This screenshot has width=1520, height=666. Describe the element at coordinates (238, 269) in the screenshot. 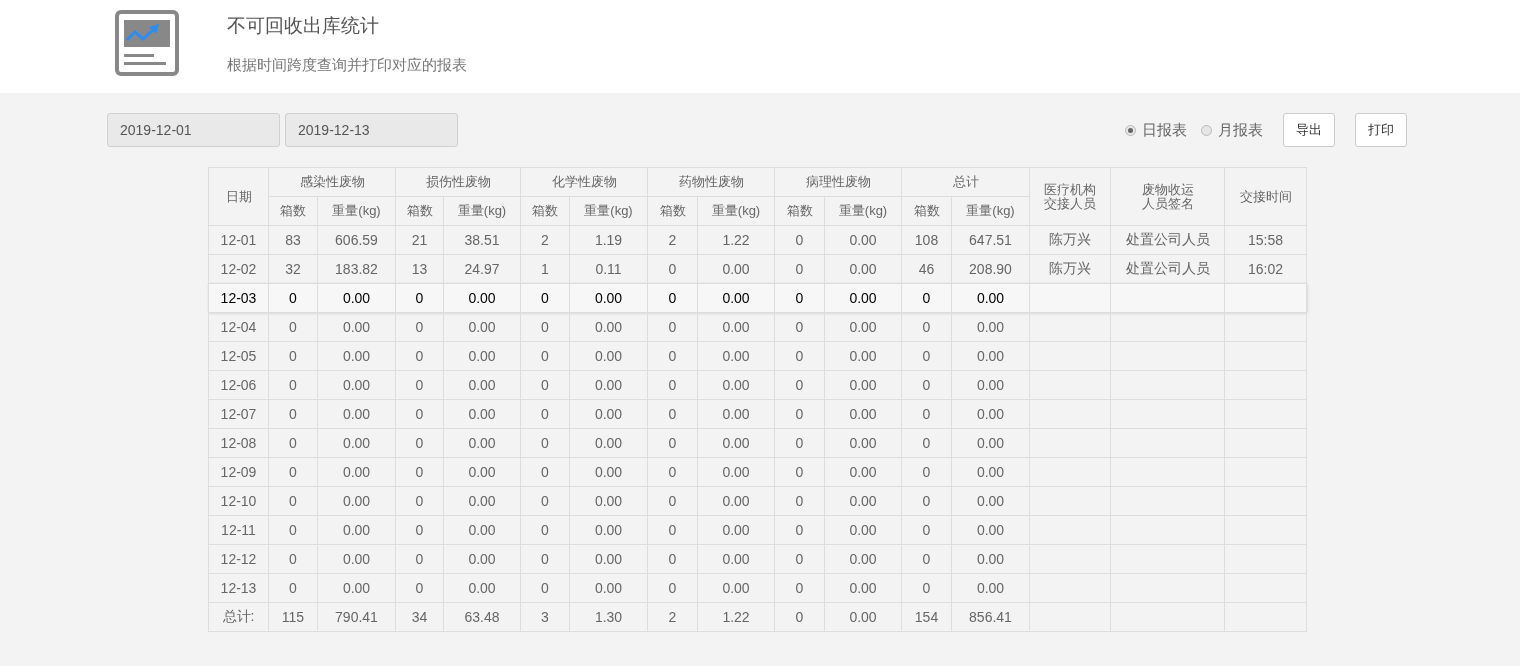

I see `table-cell: 12-02` at that location.